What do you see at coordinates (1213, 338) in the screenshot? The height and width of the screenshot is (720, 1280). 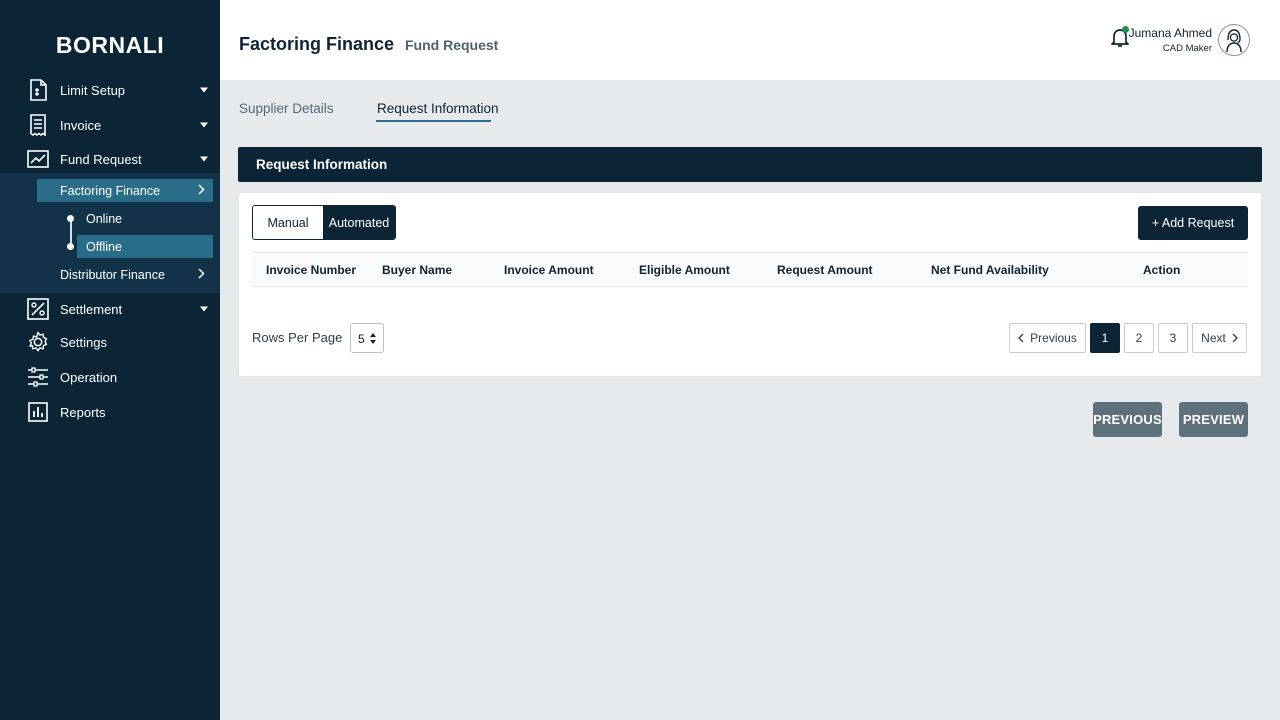 I see `next-page-label: Next` at bounding box center [1213, 338].